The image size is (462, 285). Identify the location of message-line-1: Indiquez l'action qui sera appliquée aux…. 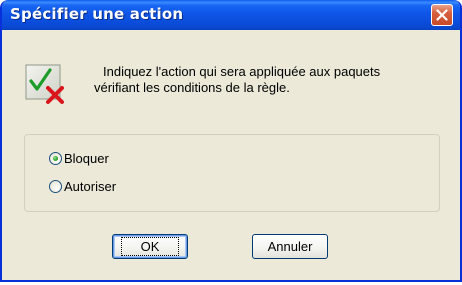
(242, 71).